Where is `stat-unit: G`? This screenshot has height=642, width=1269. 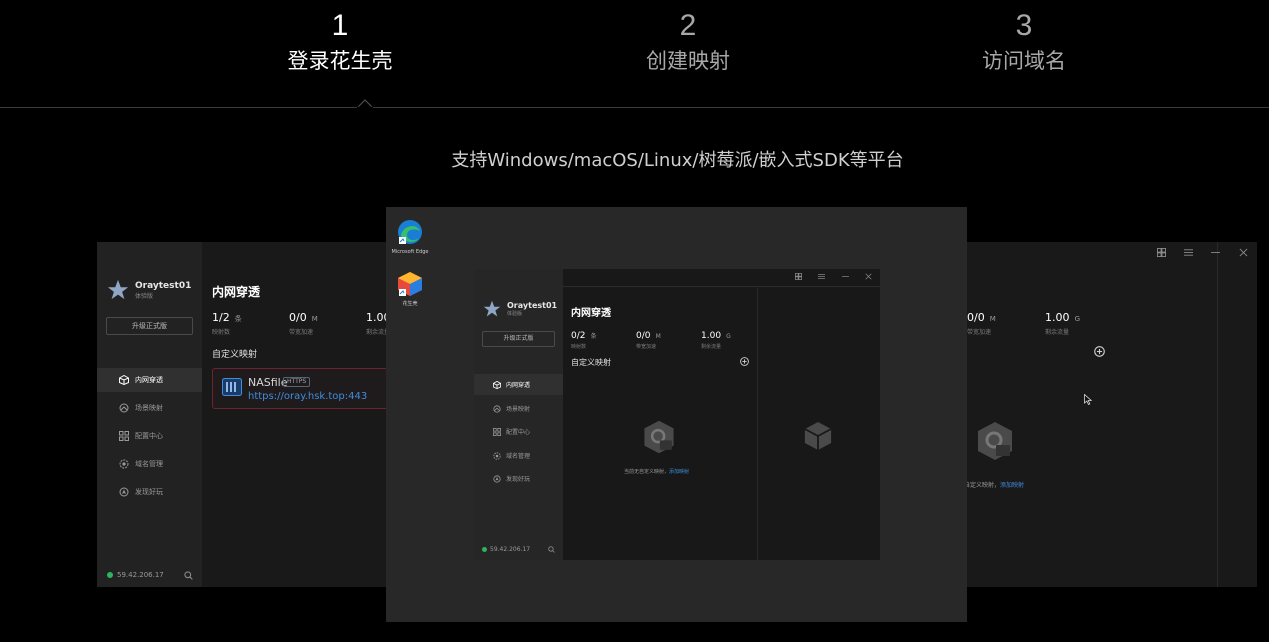 stat-unit: G is located at coordinates (1077, 319).